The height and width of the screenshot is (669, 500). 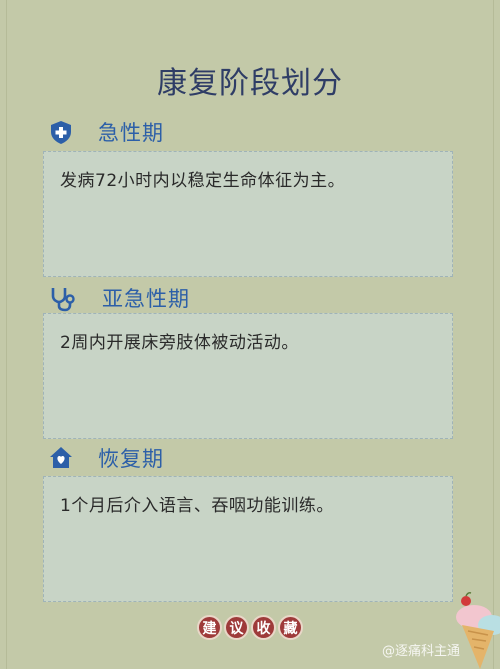 What do you see at coordinates (146, 299) in the screenshot?
I see `section-label-subacute: 亚急性期` at bounding box center [146, 299].